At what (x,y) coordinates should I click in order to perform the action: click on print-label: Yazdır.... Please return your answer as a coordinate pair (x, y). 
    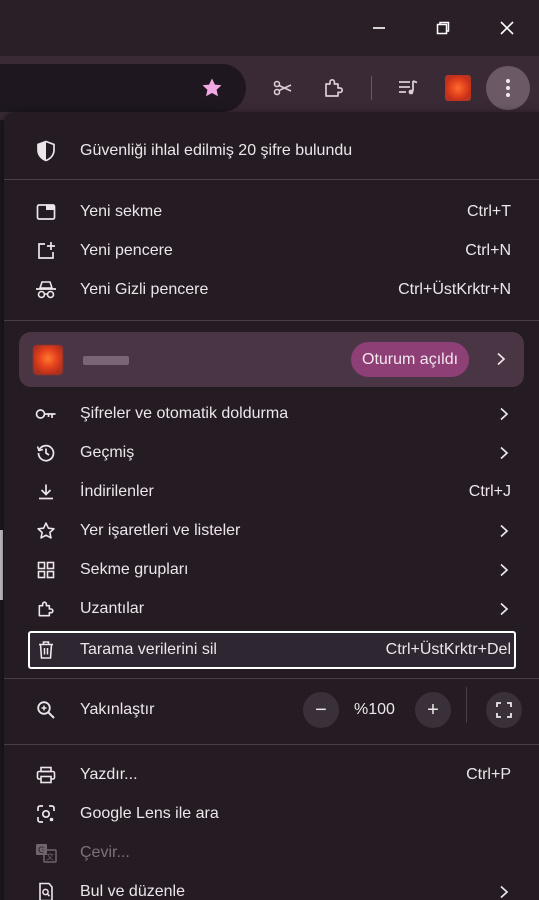
    Looking at the image, I should click on (109, 774).